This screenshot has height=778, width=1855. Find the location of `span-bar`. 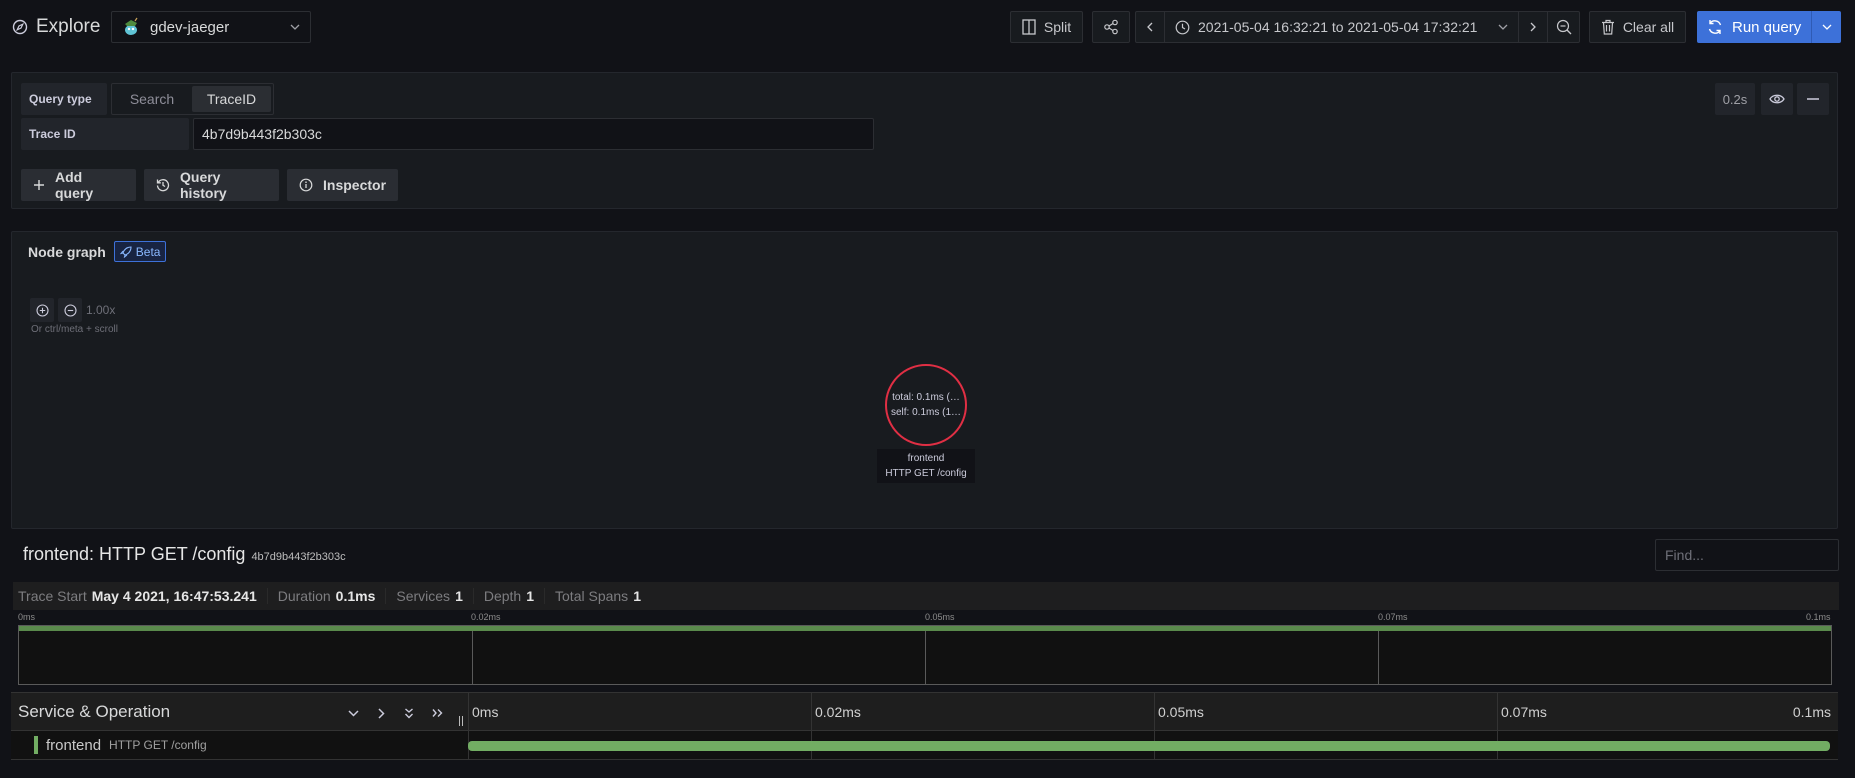

span-bar is located at coordinates (1149, 746).